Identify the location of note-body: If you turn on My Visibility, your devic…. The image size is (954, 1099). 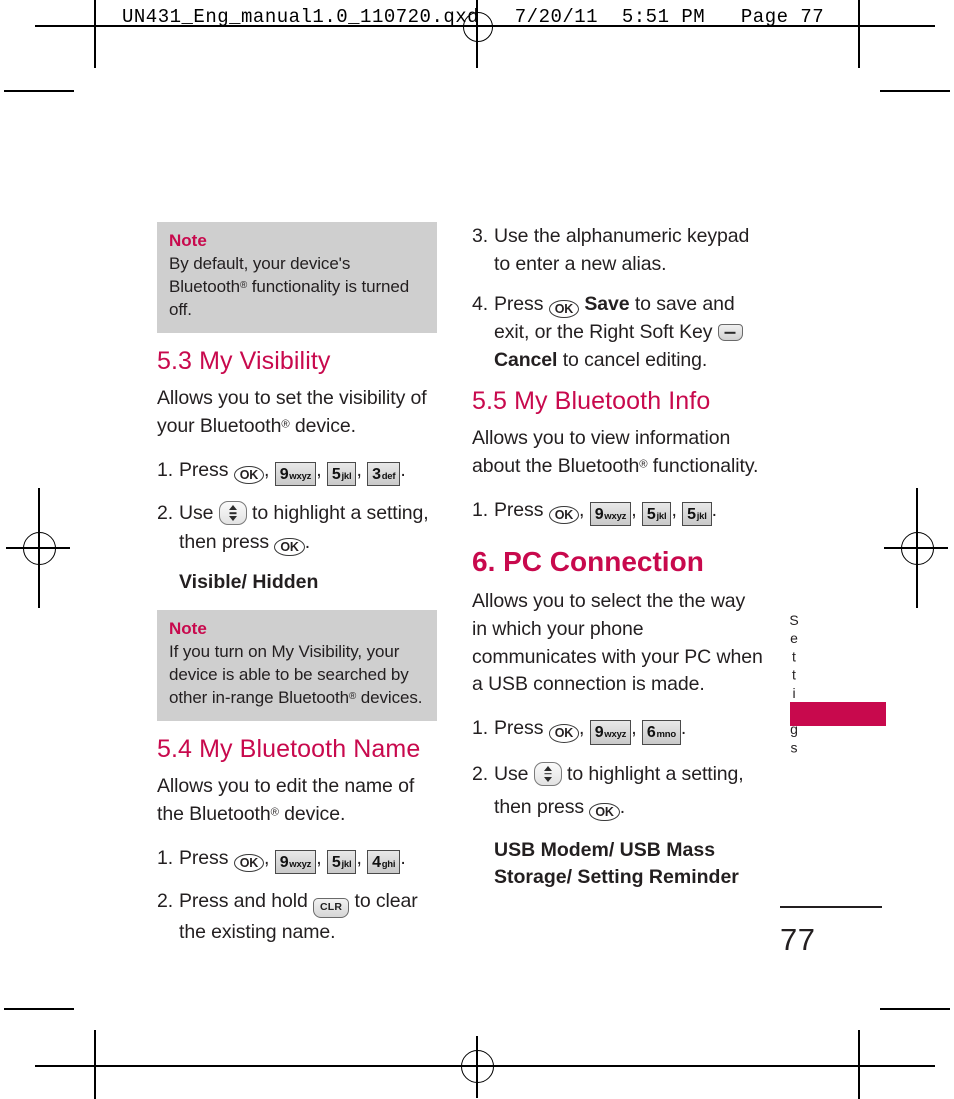
(297, 675).